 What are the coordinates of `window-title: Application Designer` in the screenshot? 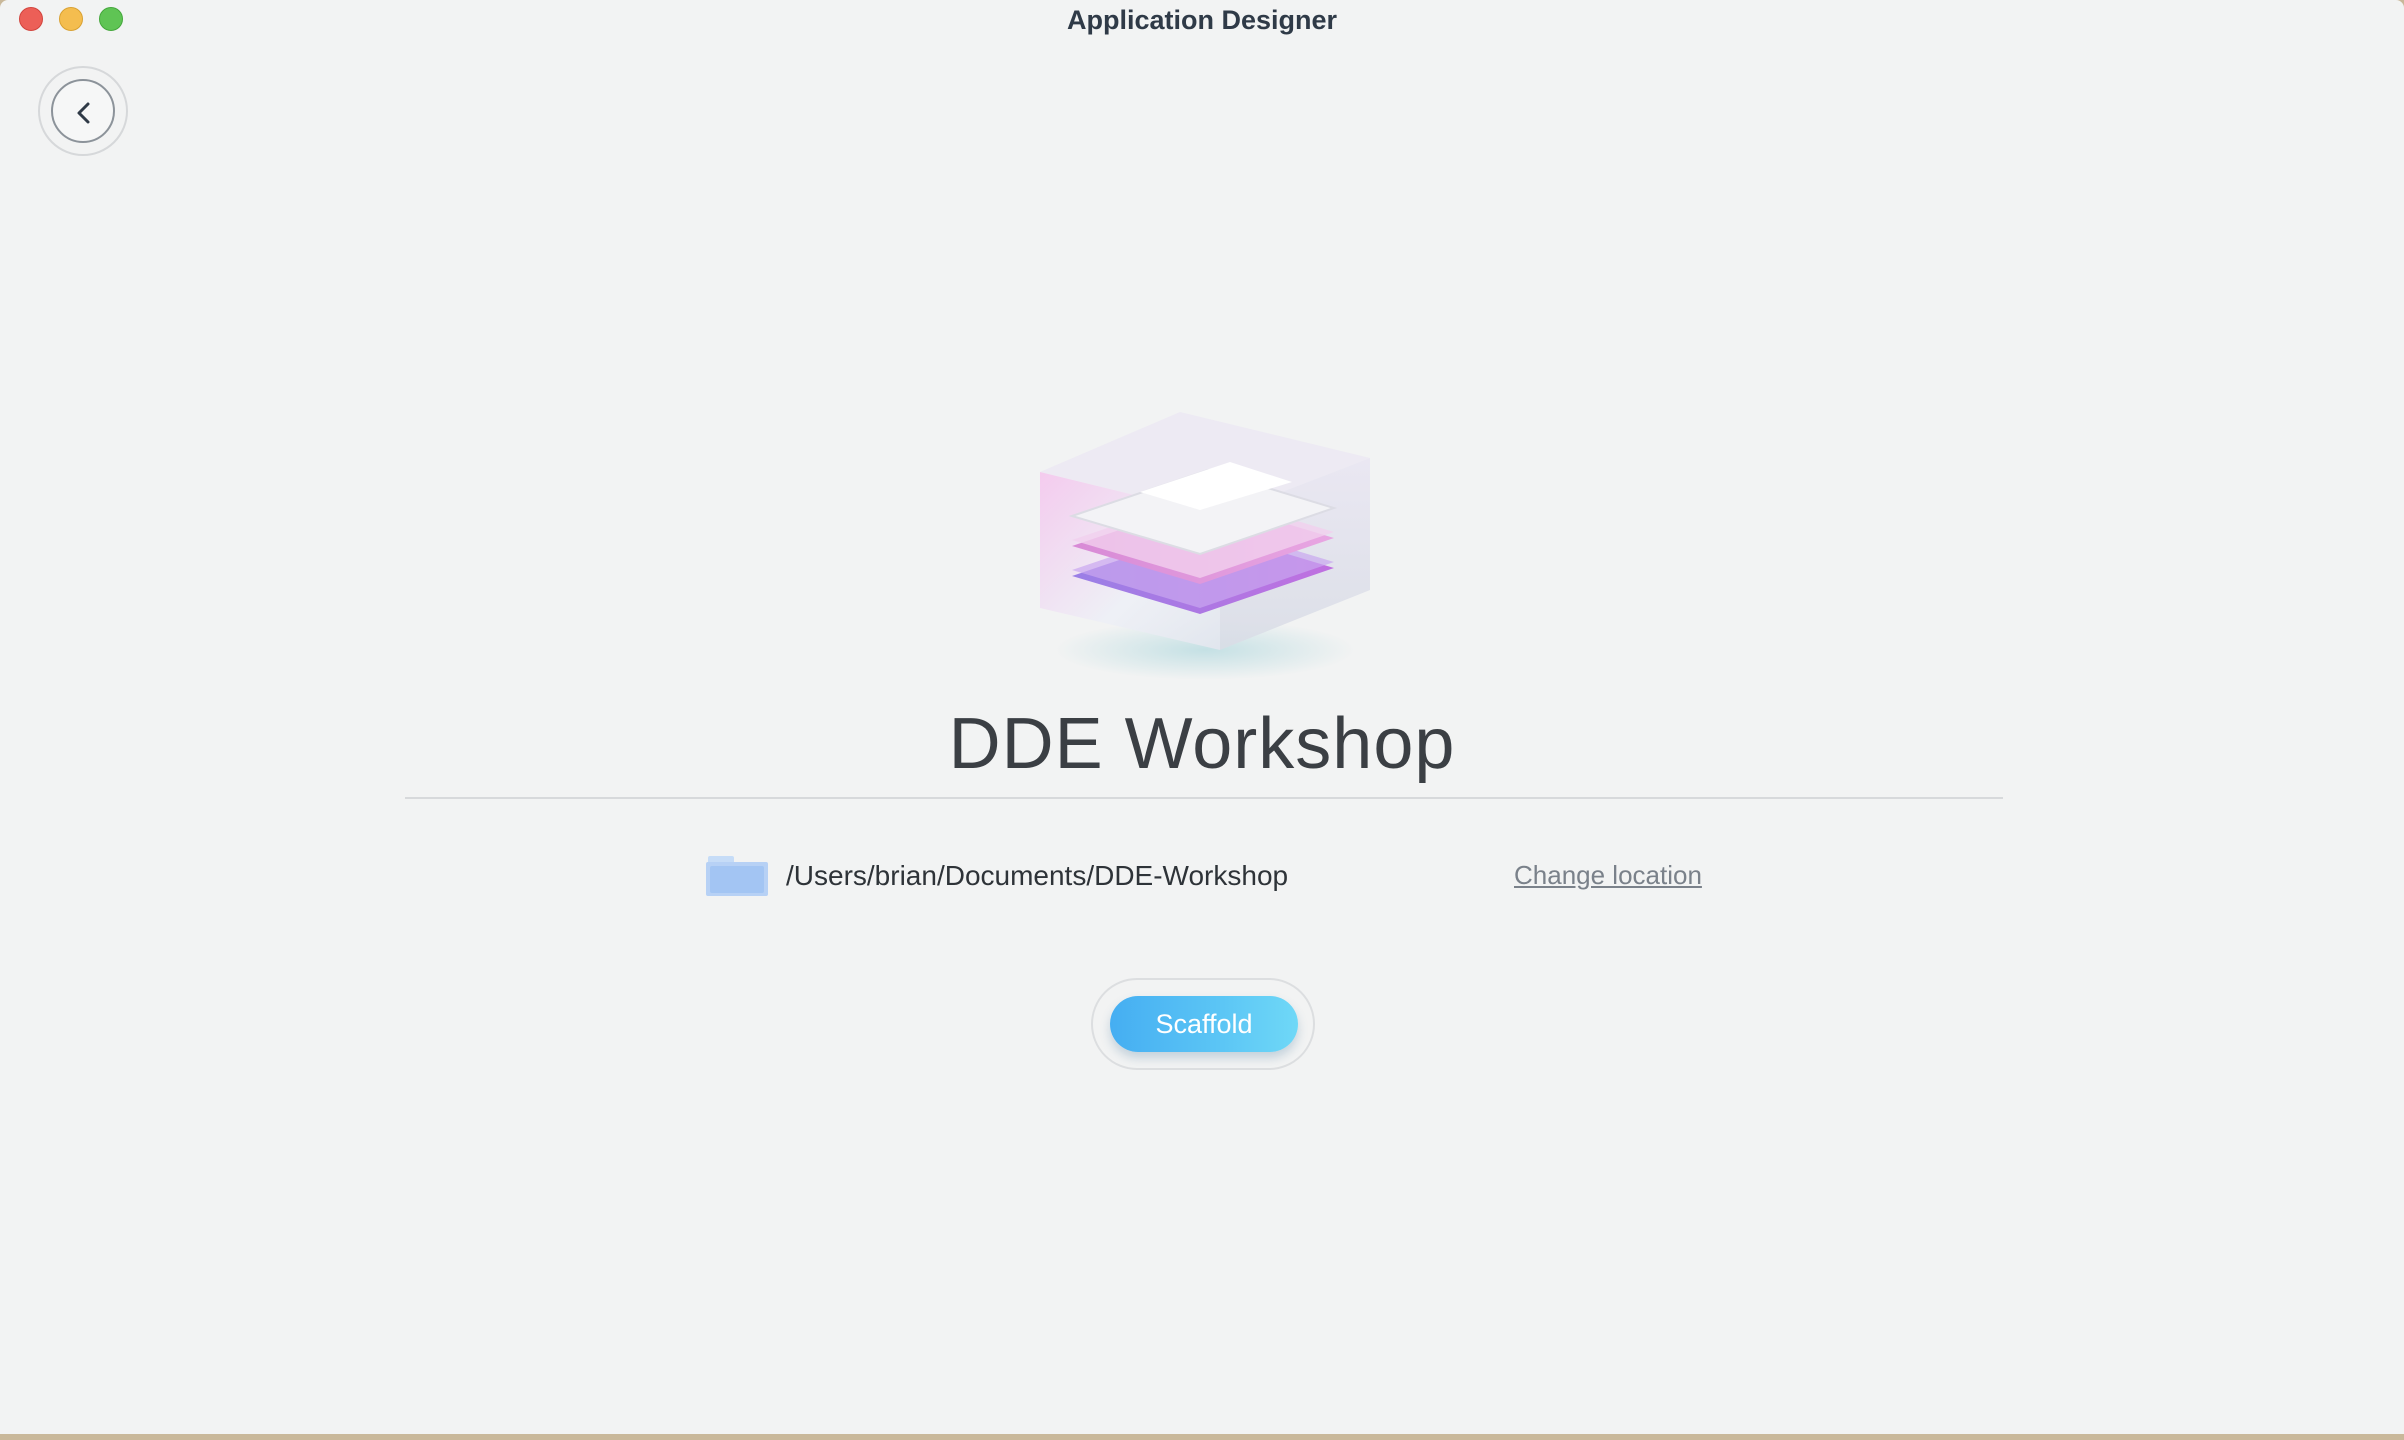 It's located at (1202, 20).